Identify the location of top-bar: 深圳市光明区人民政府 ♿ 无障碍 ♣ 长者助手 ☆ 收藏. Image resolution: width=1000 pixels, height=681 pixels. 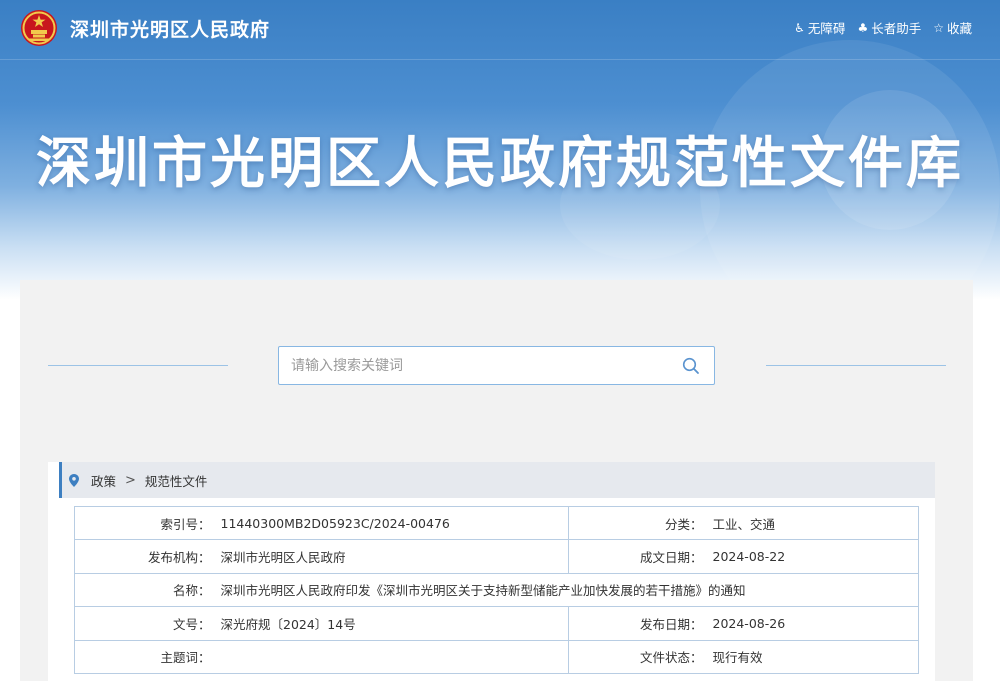
(500, 30).